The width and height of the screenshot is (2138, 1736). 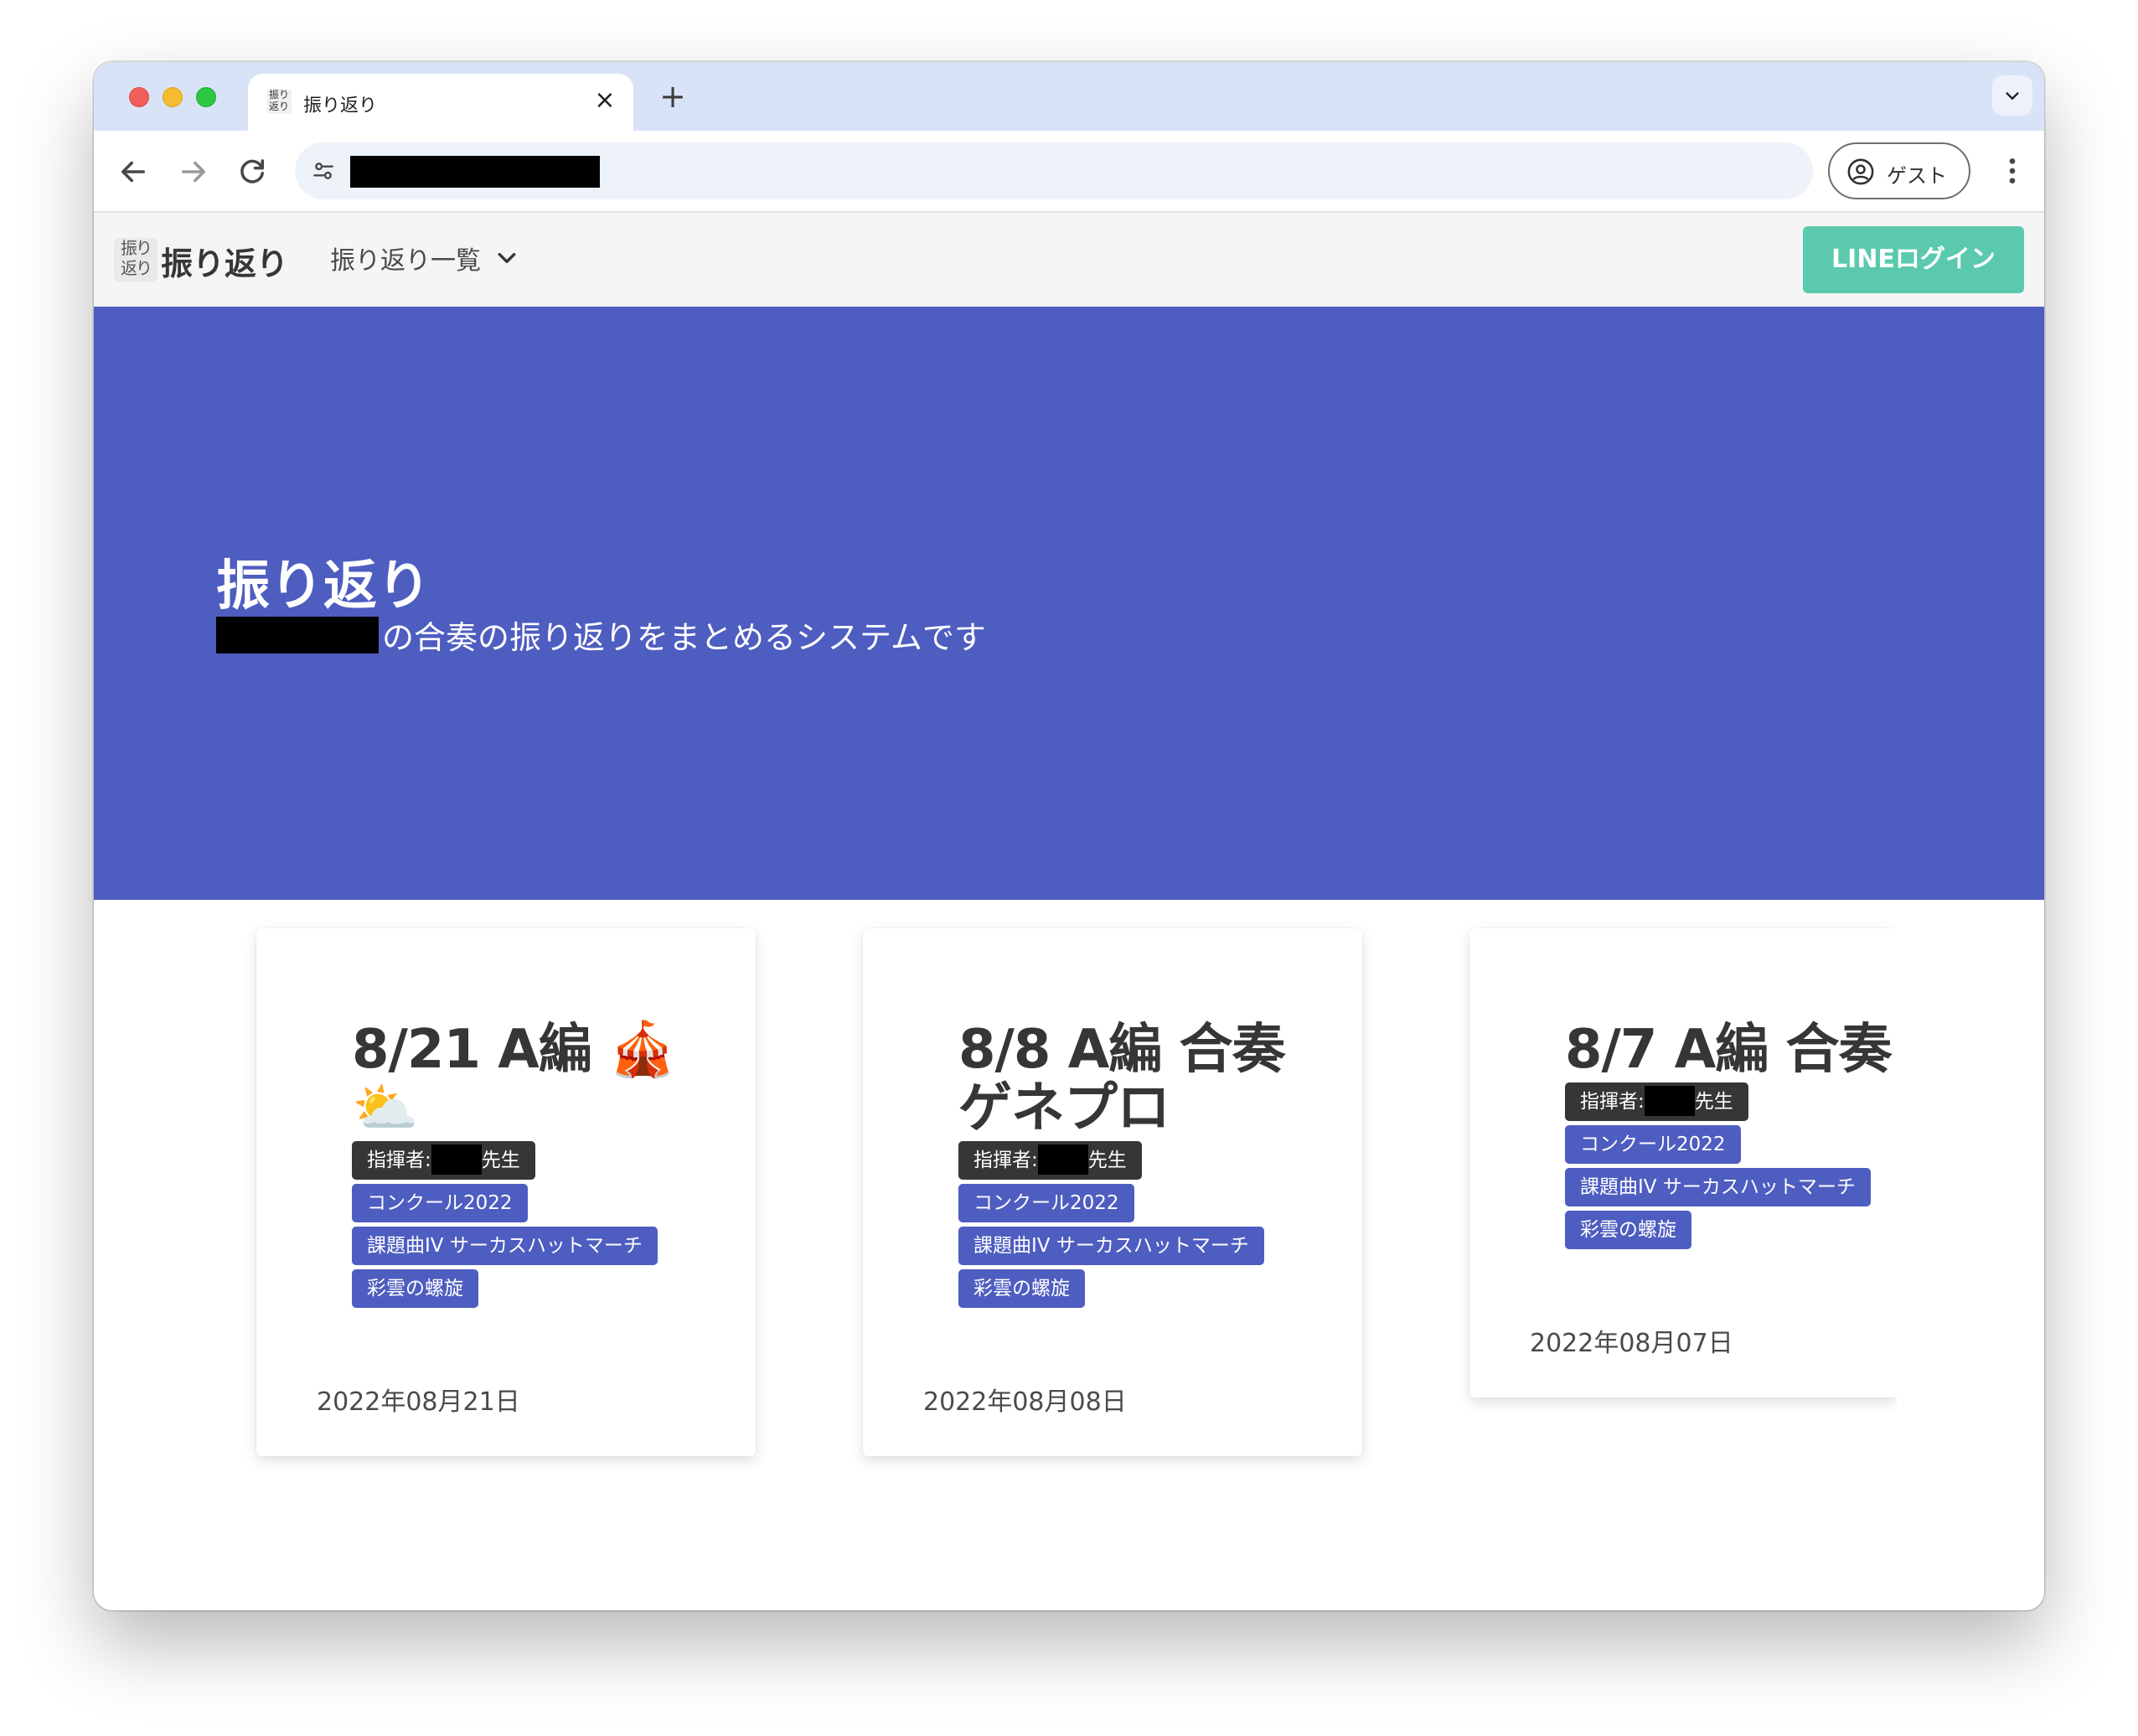 What do you see at coordinates (297, 635) in the screenshot?
I see `organization-name-redacted` at bounding box center [297, 635].